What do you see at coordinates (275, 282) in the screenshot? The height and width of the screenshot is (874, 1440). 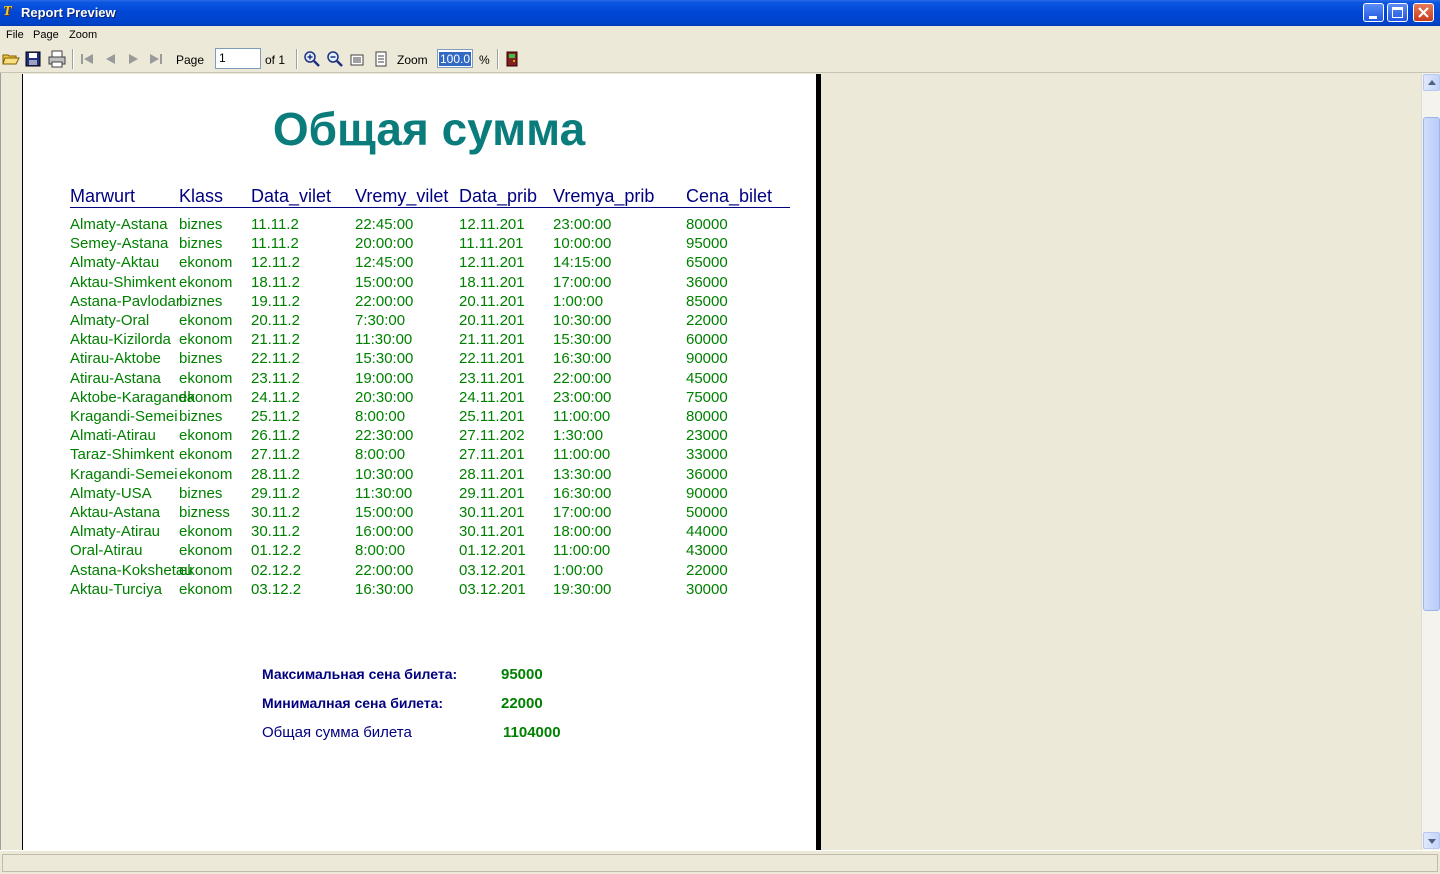 I see `table-cell: 18.11.2` at bounding box center [275, 282].